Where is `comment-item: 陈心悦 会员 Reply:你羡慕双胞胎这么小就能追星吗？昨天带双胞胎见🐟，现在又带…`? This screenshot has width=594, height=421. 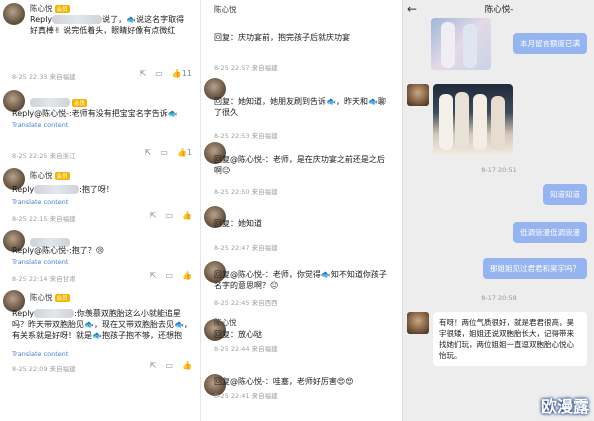 comment-item: 陈心悦 会员 Reply:你羡慕双胞胎这么小就能追星吗？昨天带双胞胎见🐟，现在又带… is located at coordinates (100, 354).